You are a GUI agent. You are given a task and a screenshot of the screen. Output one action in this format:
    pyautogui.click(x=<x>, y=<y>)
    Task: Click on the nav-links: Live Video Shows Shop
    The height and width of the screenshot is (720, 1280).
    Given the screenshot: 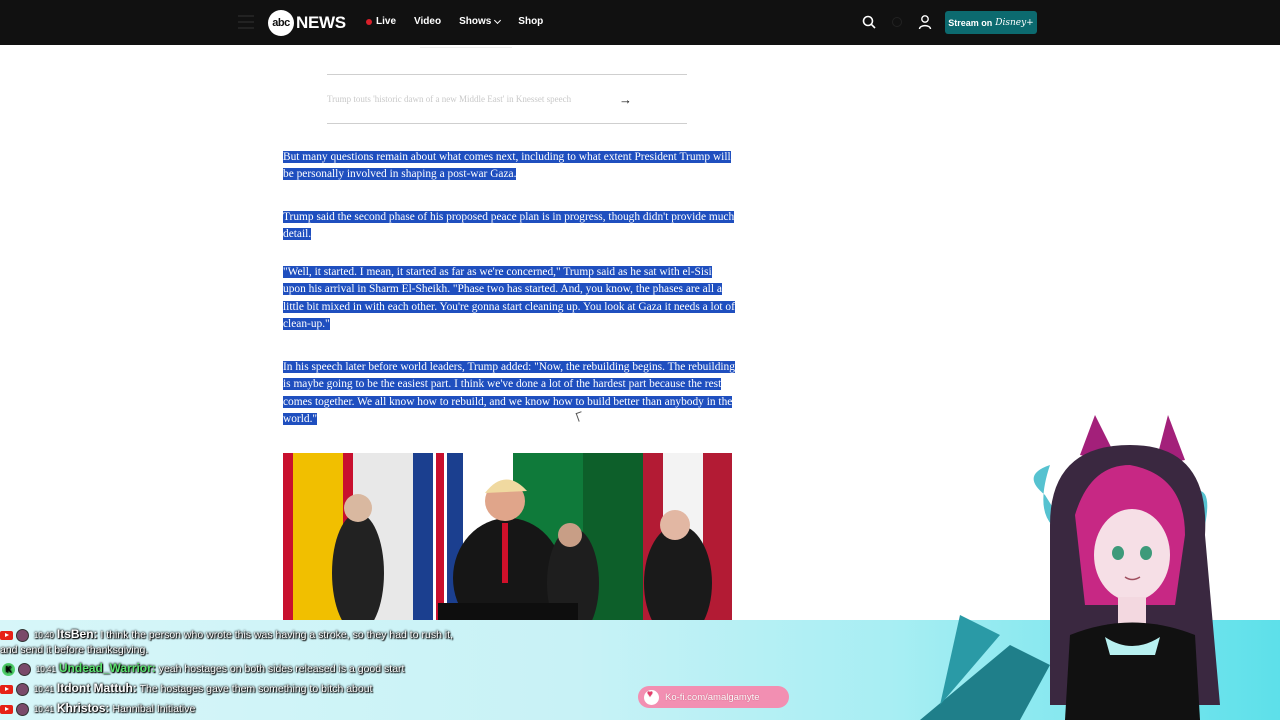 What is the action you would take?
    pyautogui.click(x=454, y=21)
    